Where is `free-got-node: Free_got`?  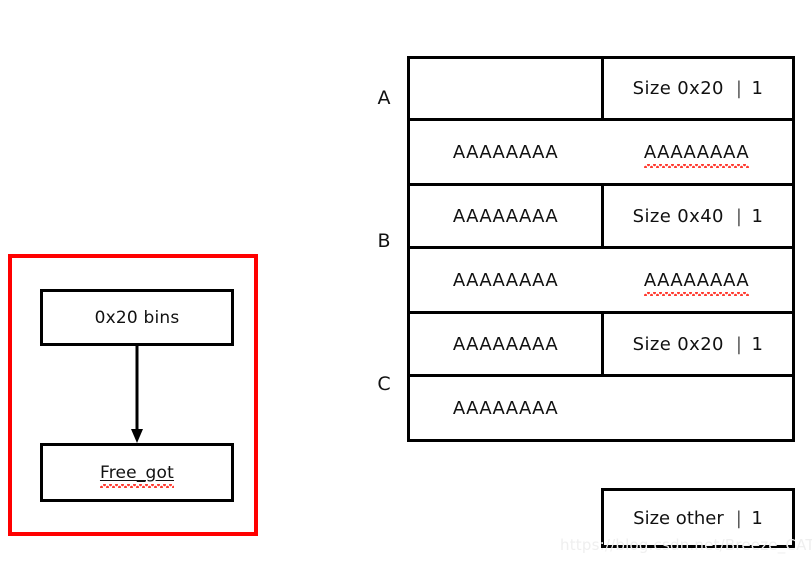 free-got-node: Free_got is located at coordinates (137, 472).